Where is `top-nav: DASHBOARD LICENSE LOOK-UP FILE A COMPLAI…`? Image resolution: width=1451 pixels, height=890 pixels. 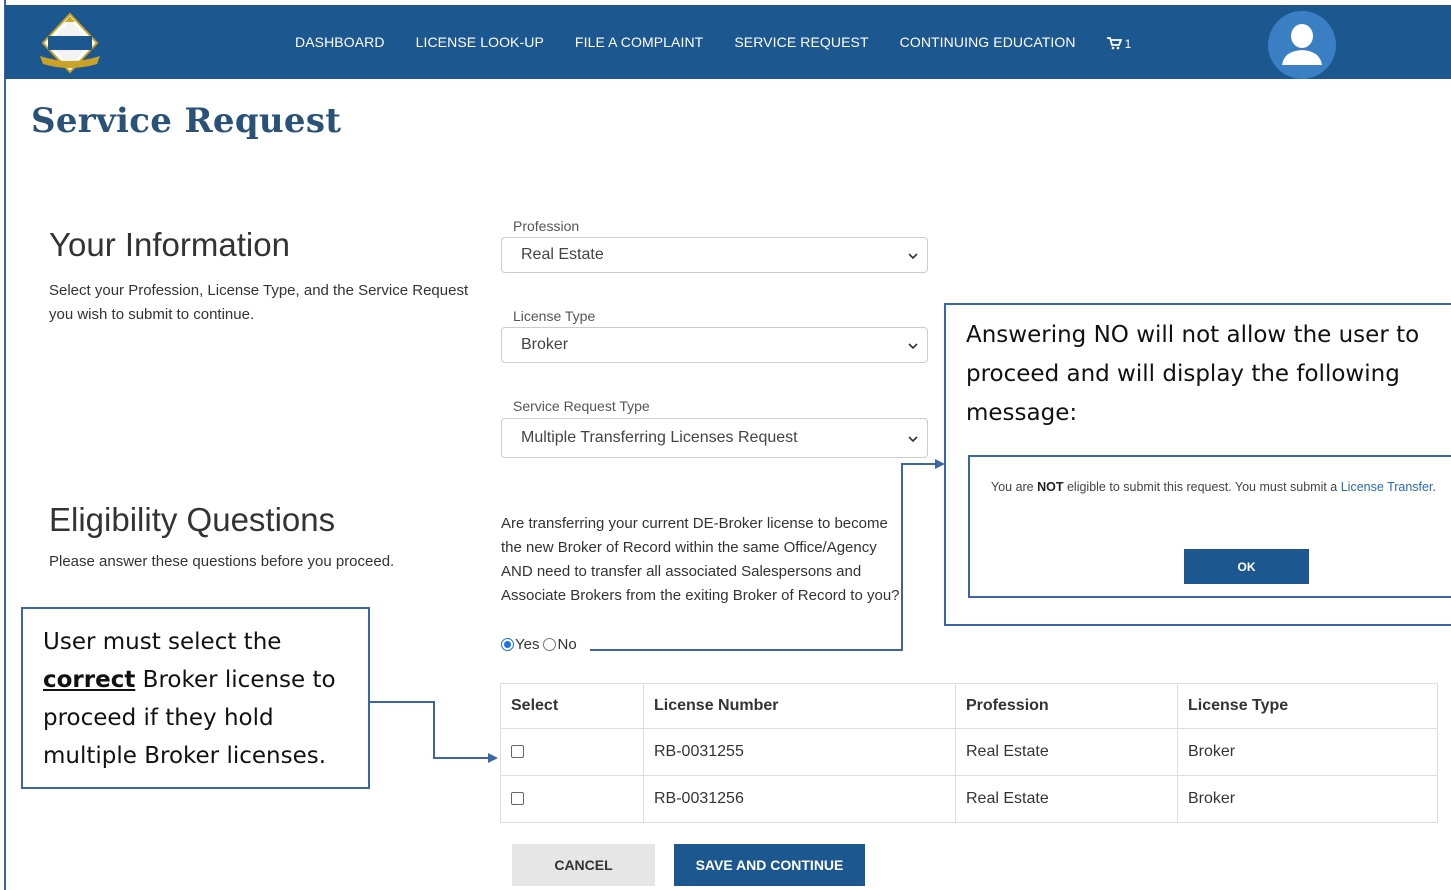 top-nav: DASHBOARD LICENSE LOOK-UP FILE A COMPLAI… is located at coordinates (728, 42).